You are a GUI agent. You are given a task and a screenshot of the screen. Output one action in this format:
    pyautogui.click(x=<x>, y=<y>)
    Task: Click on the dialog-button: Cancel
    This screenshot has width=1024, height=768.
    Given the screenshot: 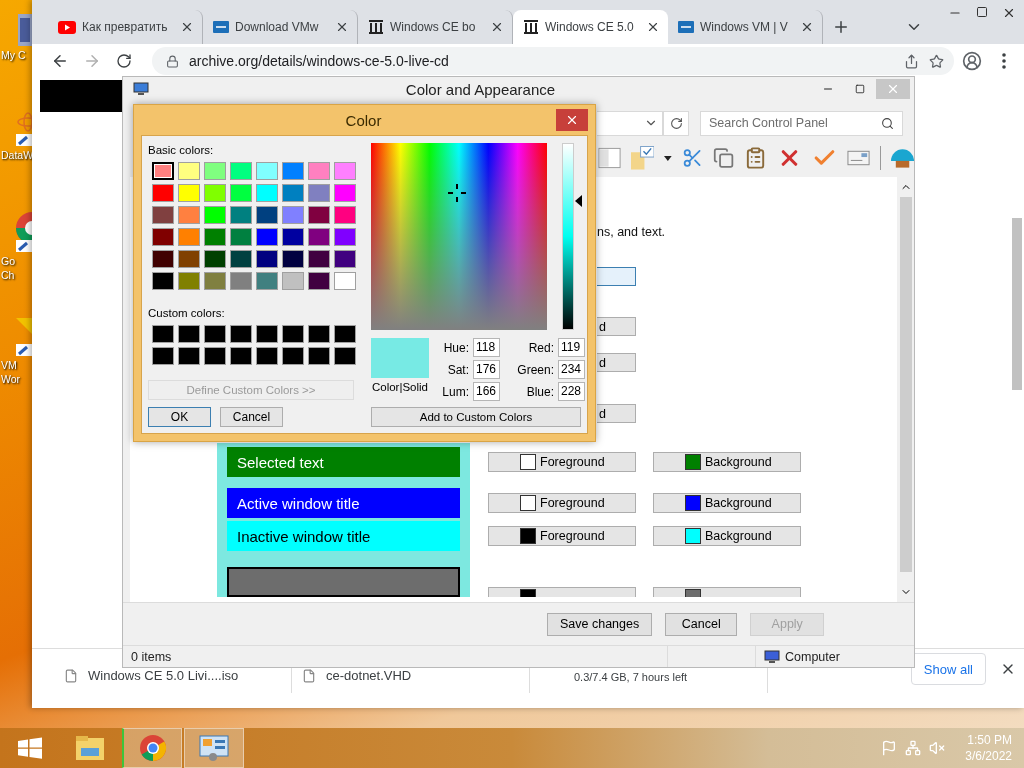 What is the action you would take?
    pyautogui.click(x=701, y=624)
    